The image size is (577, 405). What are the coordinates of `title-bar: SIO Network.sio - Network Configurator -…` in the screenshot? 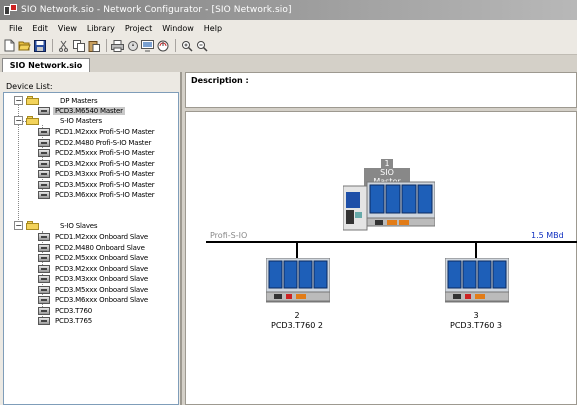 It's located at (288, 10).